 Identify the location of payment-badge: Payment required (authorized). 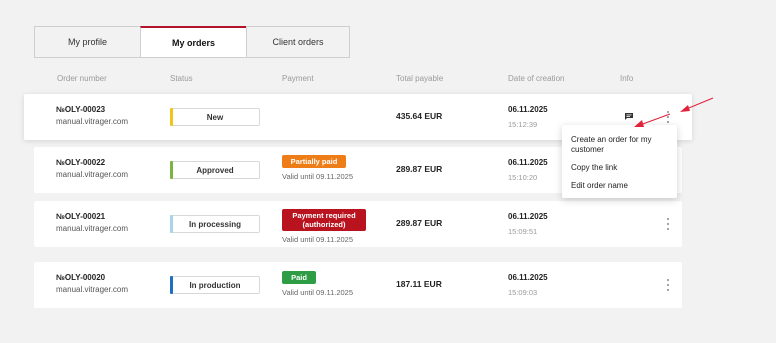
(324, 220).